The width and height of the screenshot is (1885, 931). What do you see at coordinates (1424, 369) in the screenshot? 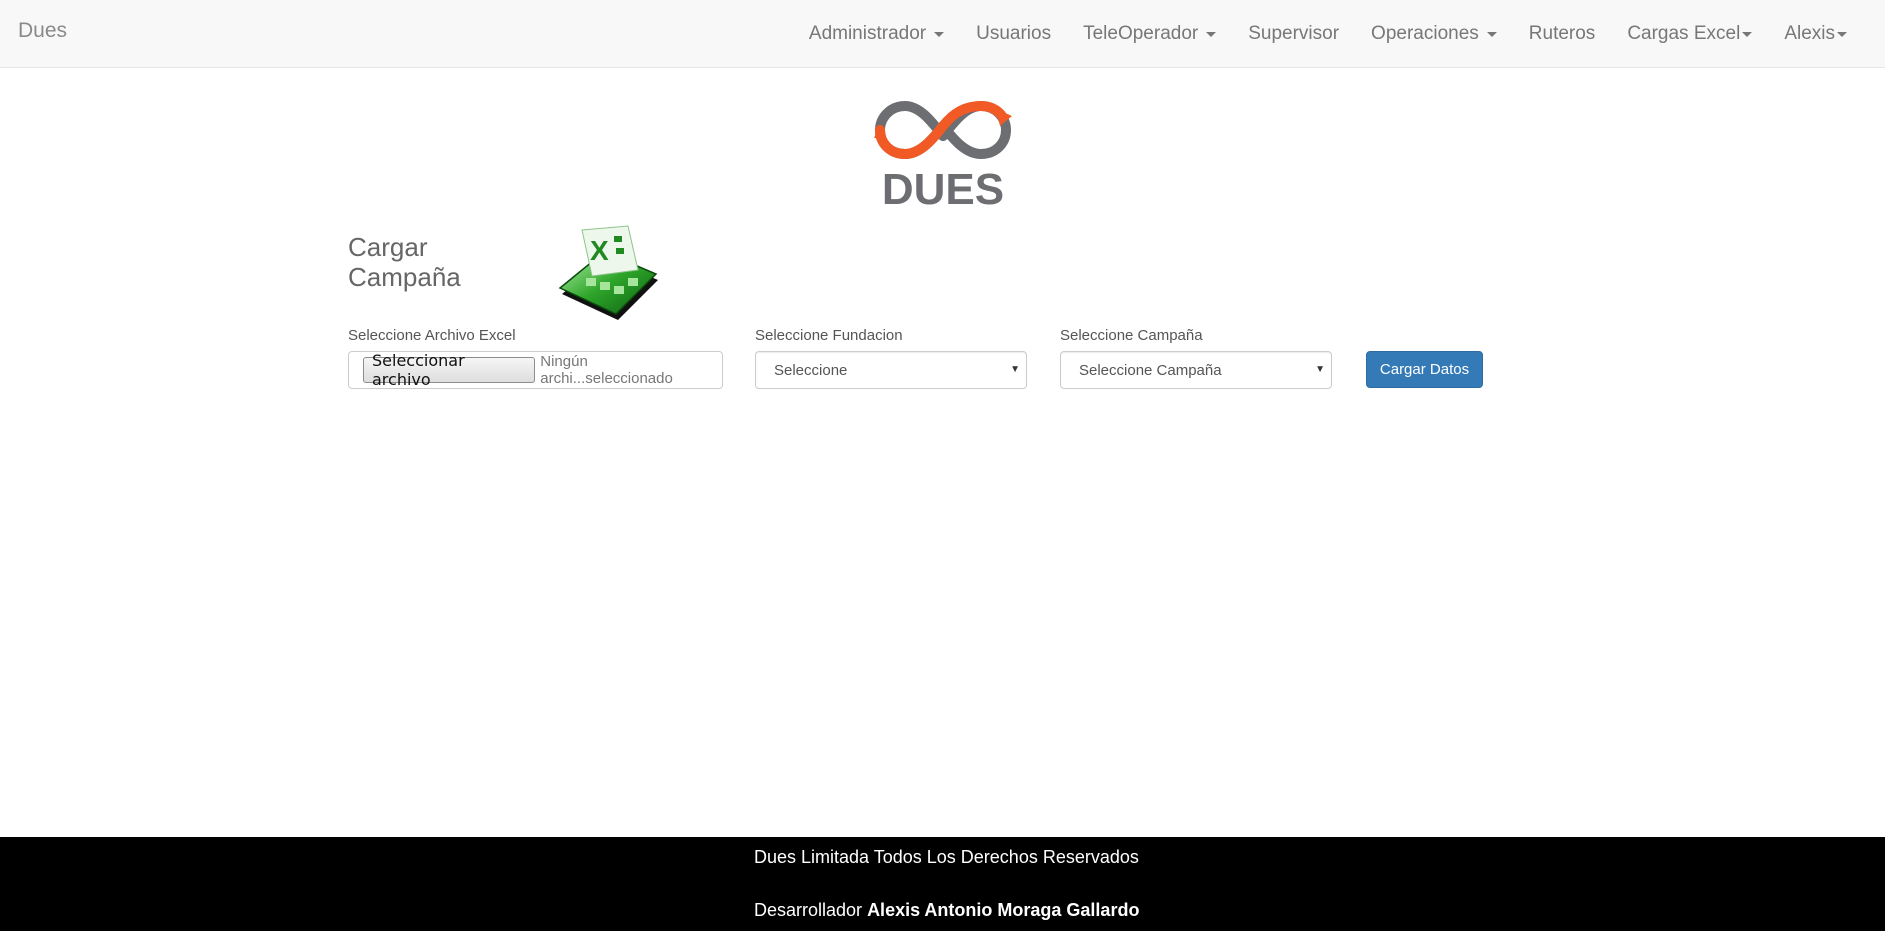
I see `cargar-datos-button: Cargar Datos` at bounding box center [1424, 369].